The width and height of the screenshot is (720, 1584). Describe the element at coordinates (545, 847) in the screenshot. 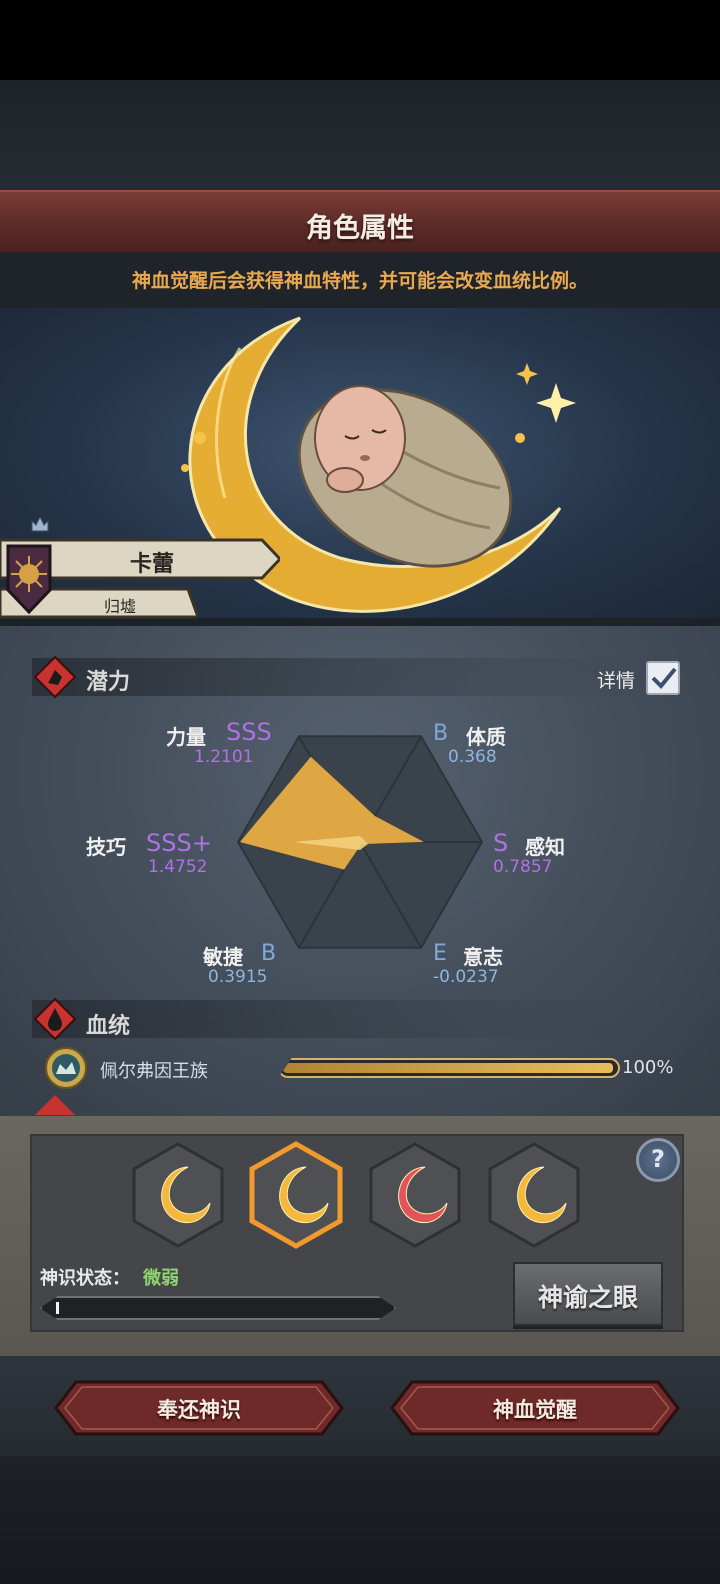

I see `stat-name-perception: 感知` at that location.